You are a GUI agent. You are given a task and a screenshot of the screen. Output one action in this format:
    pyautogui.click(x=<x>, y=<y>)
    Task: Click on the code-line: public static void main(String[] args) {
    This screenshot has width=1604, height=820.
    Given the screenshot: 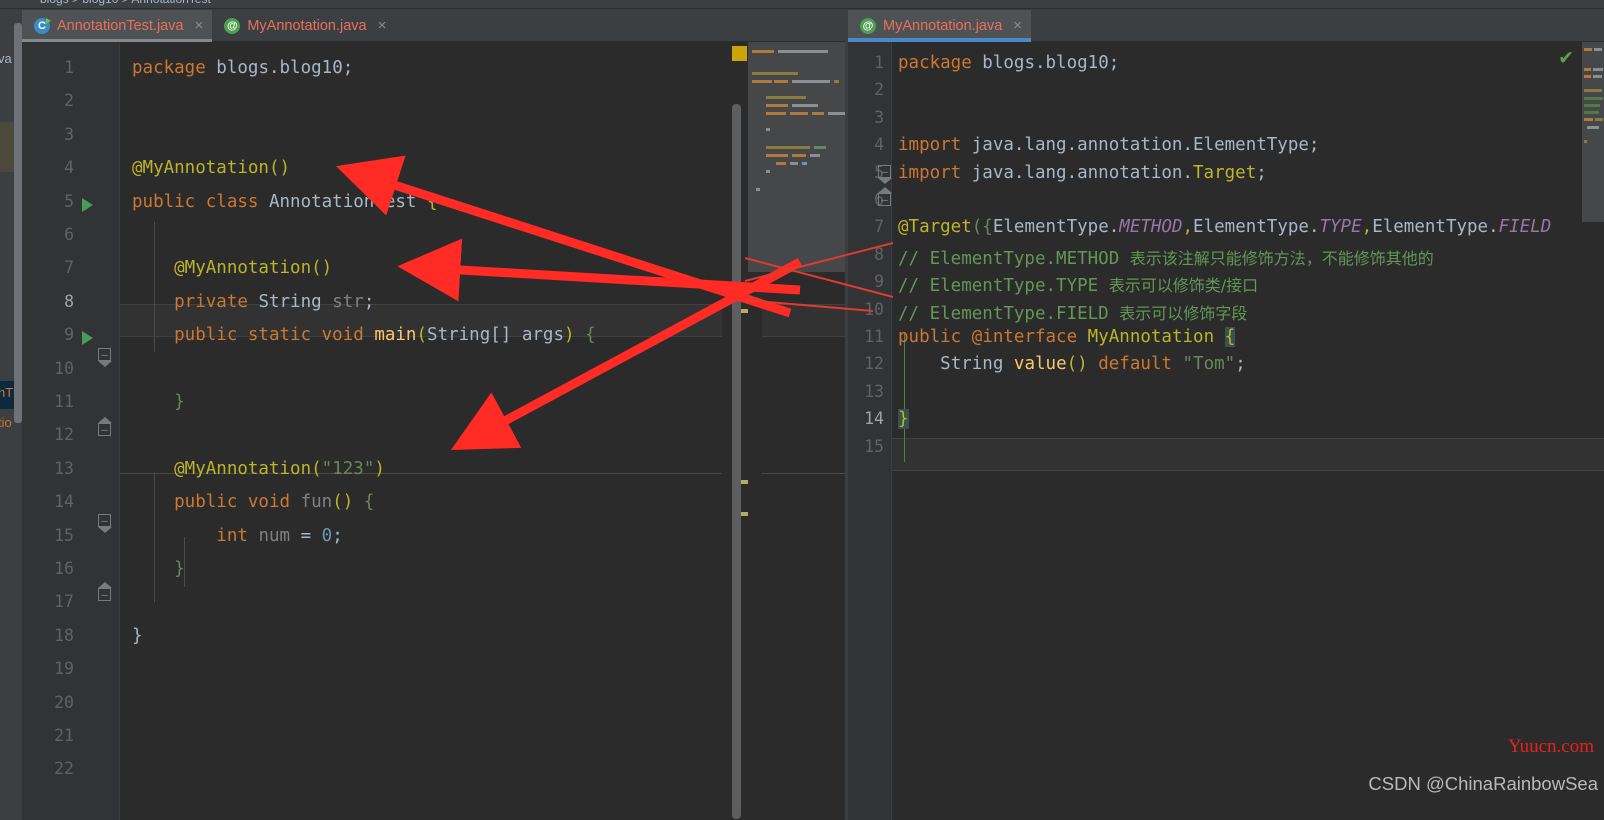 What is the action you would take?
    pyautogui.click(x=358, y=335)
    